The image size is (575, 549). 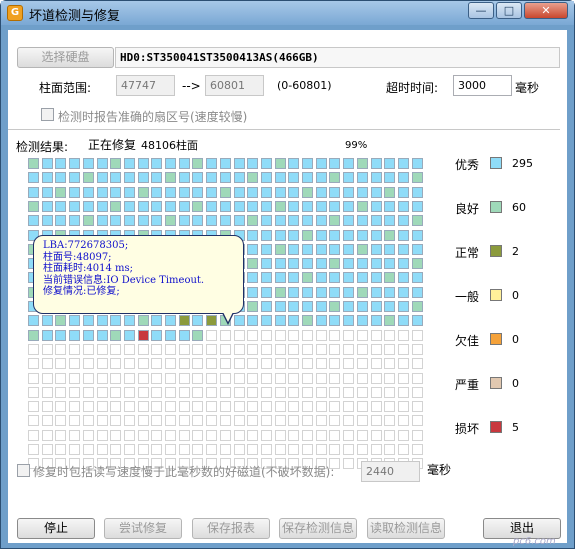 I want to click on slow-track-input: 2440, so click(x=390, y=471).